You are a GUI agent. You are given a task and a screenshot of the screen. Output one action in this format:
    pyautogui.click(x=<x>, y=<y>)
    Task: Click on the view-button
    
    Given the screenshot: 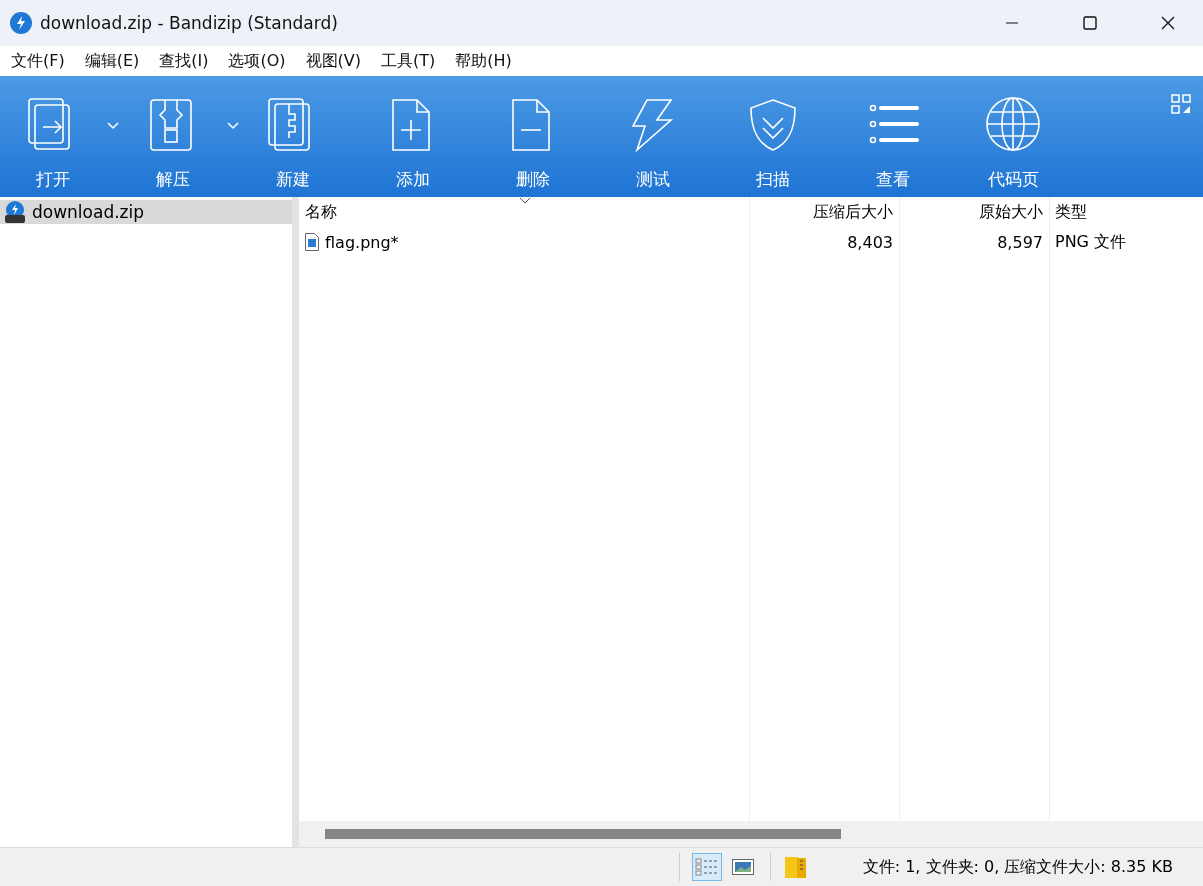 What is the action you would take?
    pyautogui.click(x=706, y=867)
    